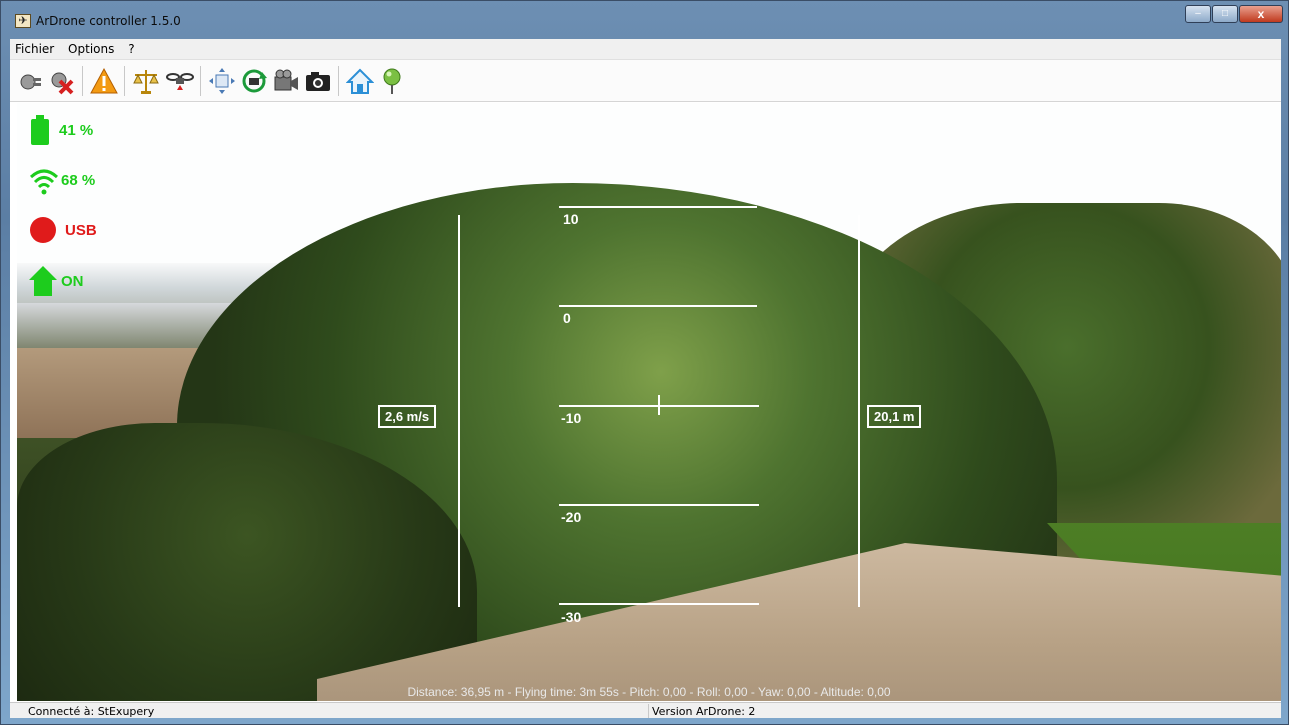  I want to click on altitude-readout: 20,1 m, so click(894, 416).